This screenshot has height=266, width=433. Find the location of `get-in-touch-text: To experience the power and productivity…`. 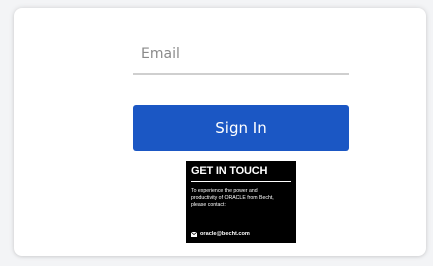

get-in-touch-text: To experience the power and productivity… is located at coordinates (232, 198).